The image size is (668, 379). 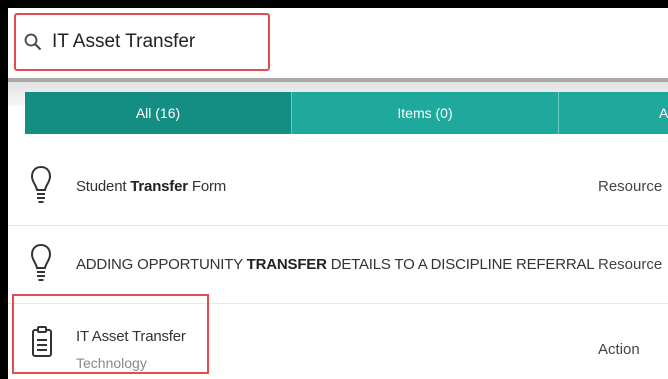 I want to click on result-title: Student Transfer Form, so click(x=151, y=186).